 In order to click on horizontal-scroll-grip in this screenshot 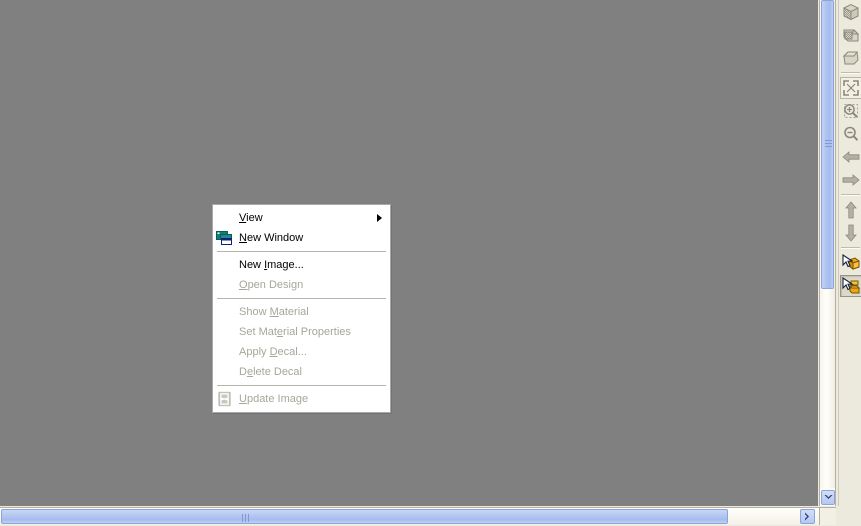, I will do `click(246, 518)`.